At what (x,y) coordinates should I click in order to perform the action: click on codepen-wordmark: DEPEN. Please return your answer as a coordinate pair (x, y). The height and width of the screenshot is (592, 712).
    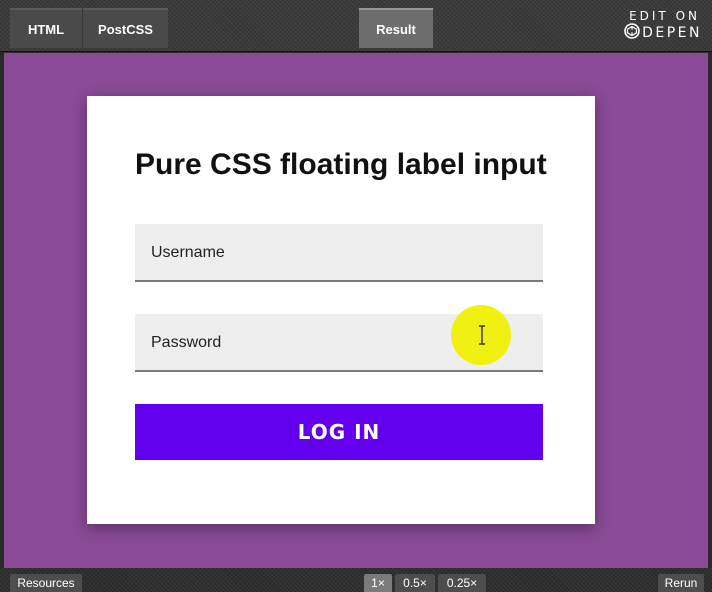
    Looking at the image, I should click on (652, 33).